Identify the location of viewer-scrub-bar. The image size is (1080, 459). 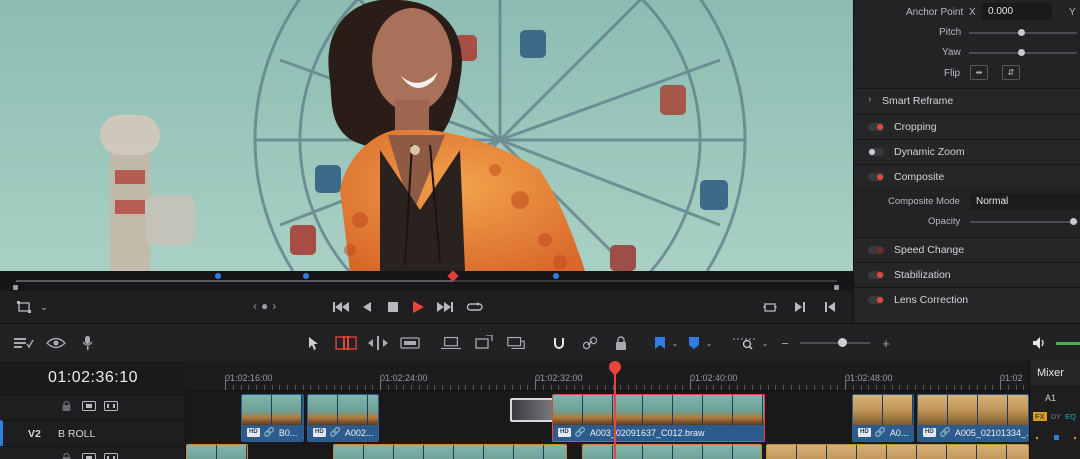
(426, 280).